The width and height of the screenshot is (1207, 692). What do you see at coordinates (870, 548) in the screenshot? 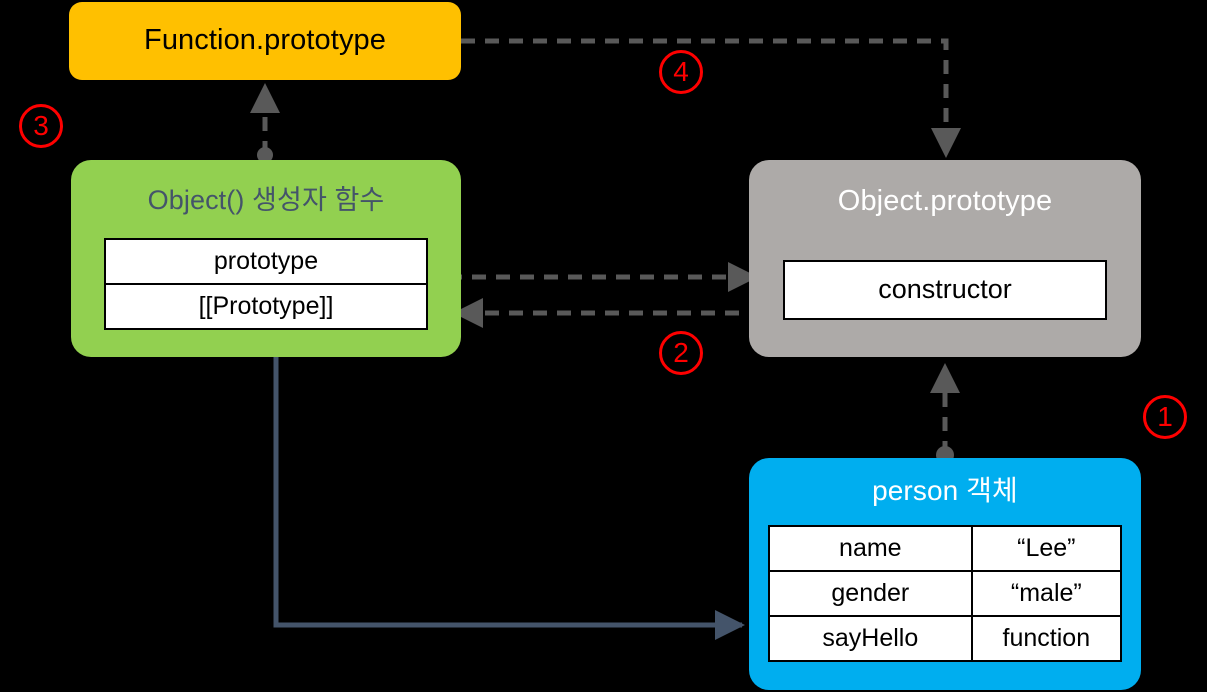
I see `property-key-name: name` at bounding box center [870, 548].